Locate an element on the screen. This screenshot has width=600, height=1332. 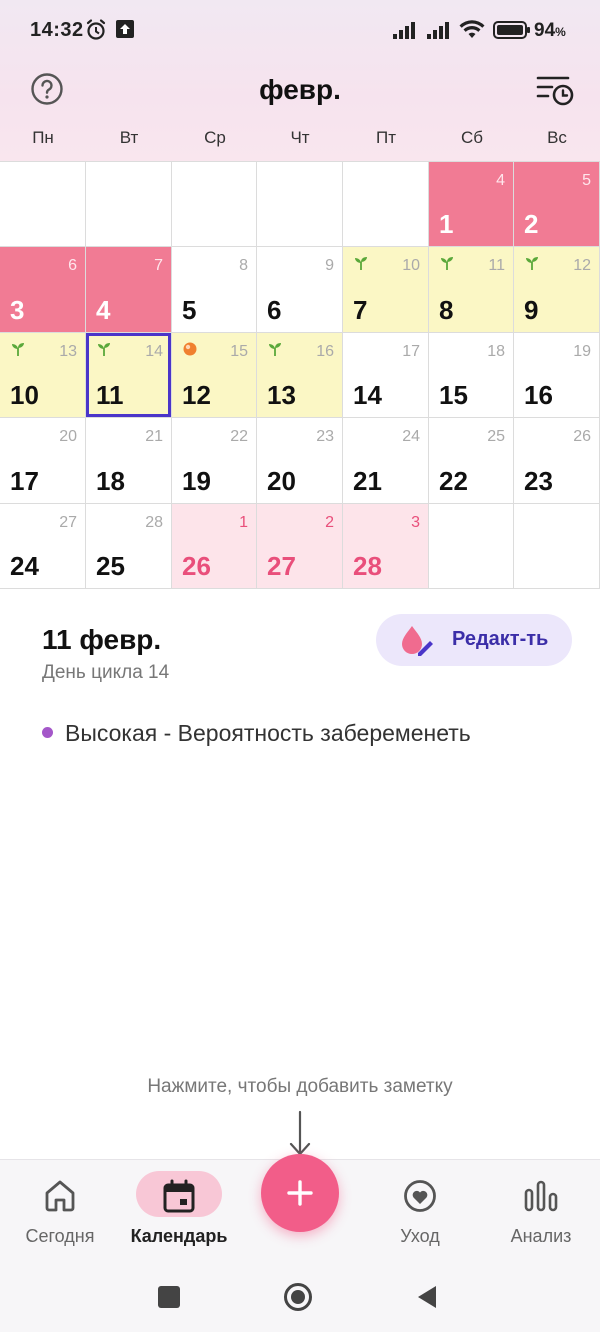
date-number: 13 is located at coordinates (281, 395).